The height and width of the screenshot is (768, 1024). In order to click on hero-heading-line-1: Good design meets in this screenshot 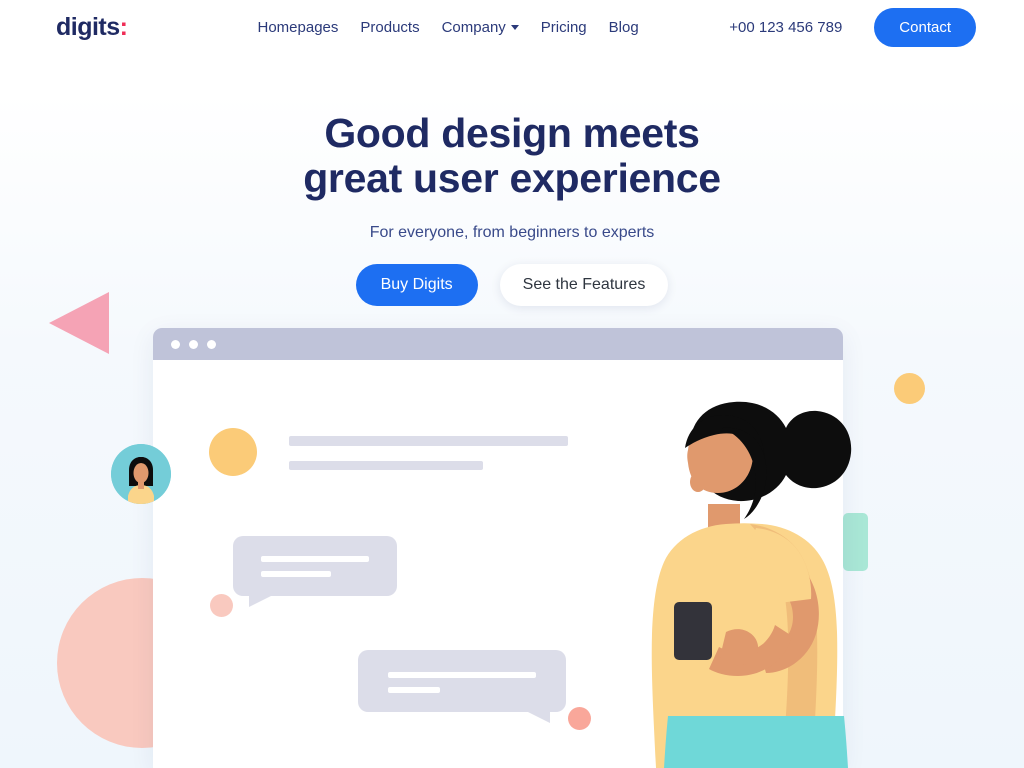, I will do `click(512, 133)`.